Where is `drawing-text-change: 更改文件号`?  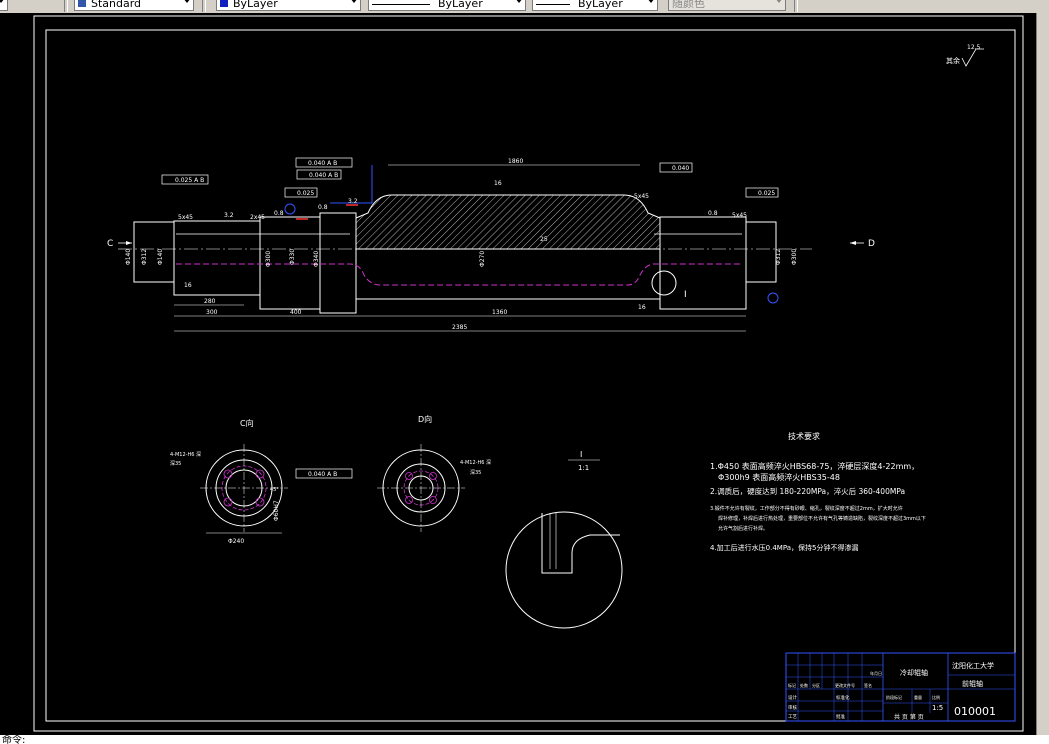 drawing-text-change: 更改文件号 is located at coordinates (845, 685).